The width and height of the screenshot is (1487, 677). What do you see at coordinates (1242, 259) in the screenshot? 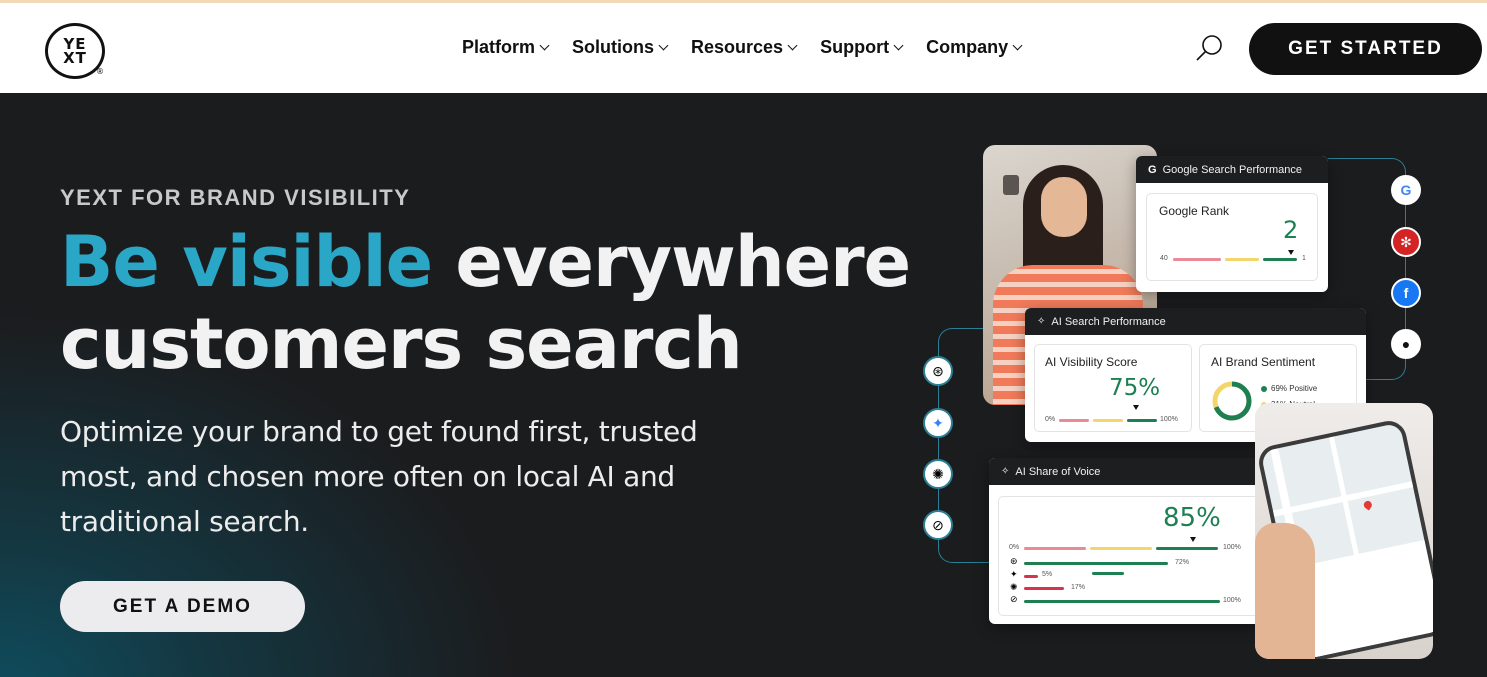
I see `rank-bar-mid` at bounding box center [1242, 259].